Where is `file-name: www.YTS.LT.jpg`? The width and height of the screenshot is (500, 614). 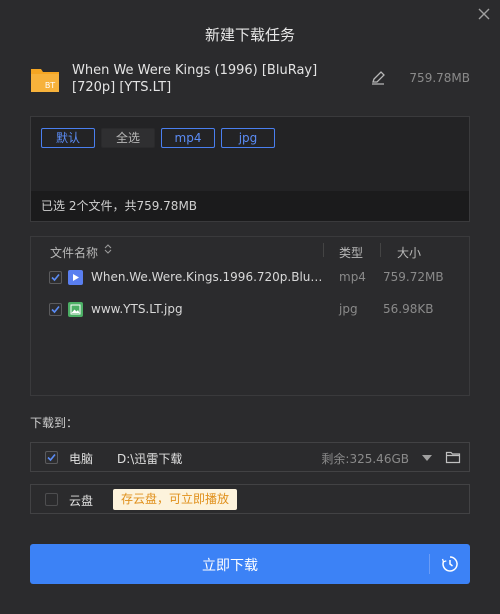
file-name: www.YTS.LT.jpg is located at coordinates (137, 309).